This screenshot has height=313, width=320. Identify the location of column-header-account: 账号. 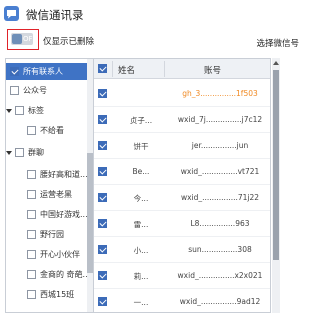
(212, 70).